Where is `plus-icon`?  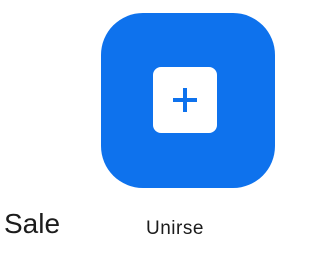
plus-icon is located at coordinates (185, 100).